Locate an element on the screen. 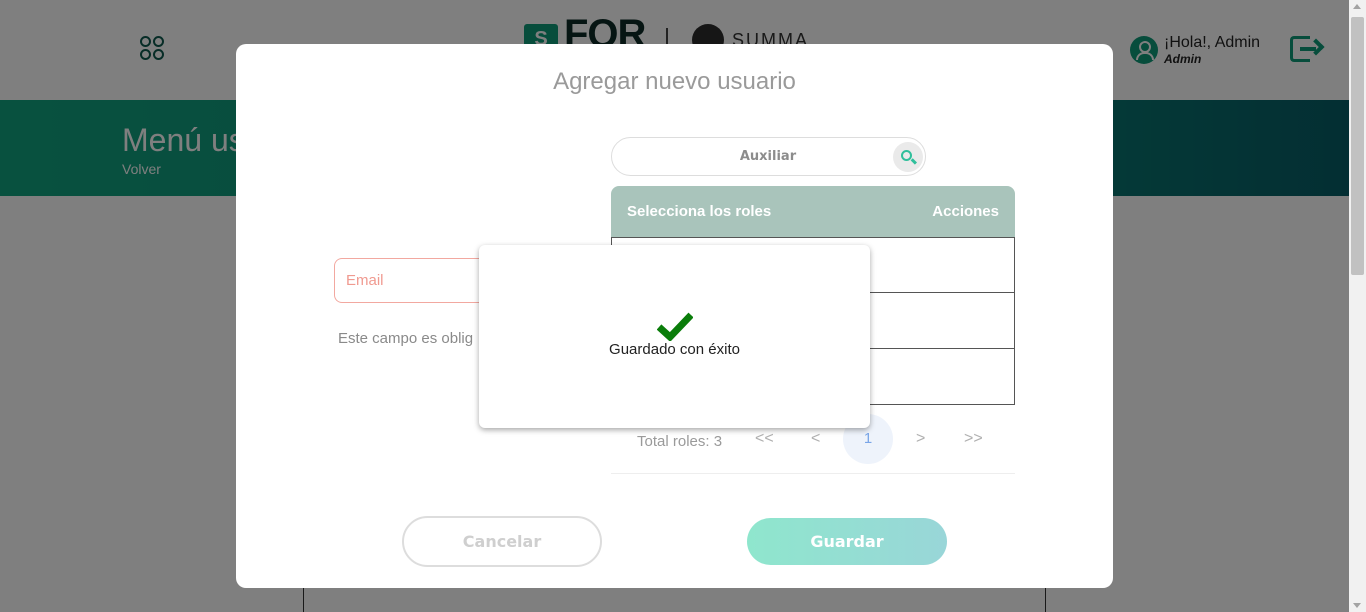 The image size is (1366, 612). prev-page-button: < is located at coordinates (815, 439).